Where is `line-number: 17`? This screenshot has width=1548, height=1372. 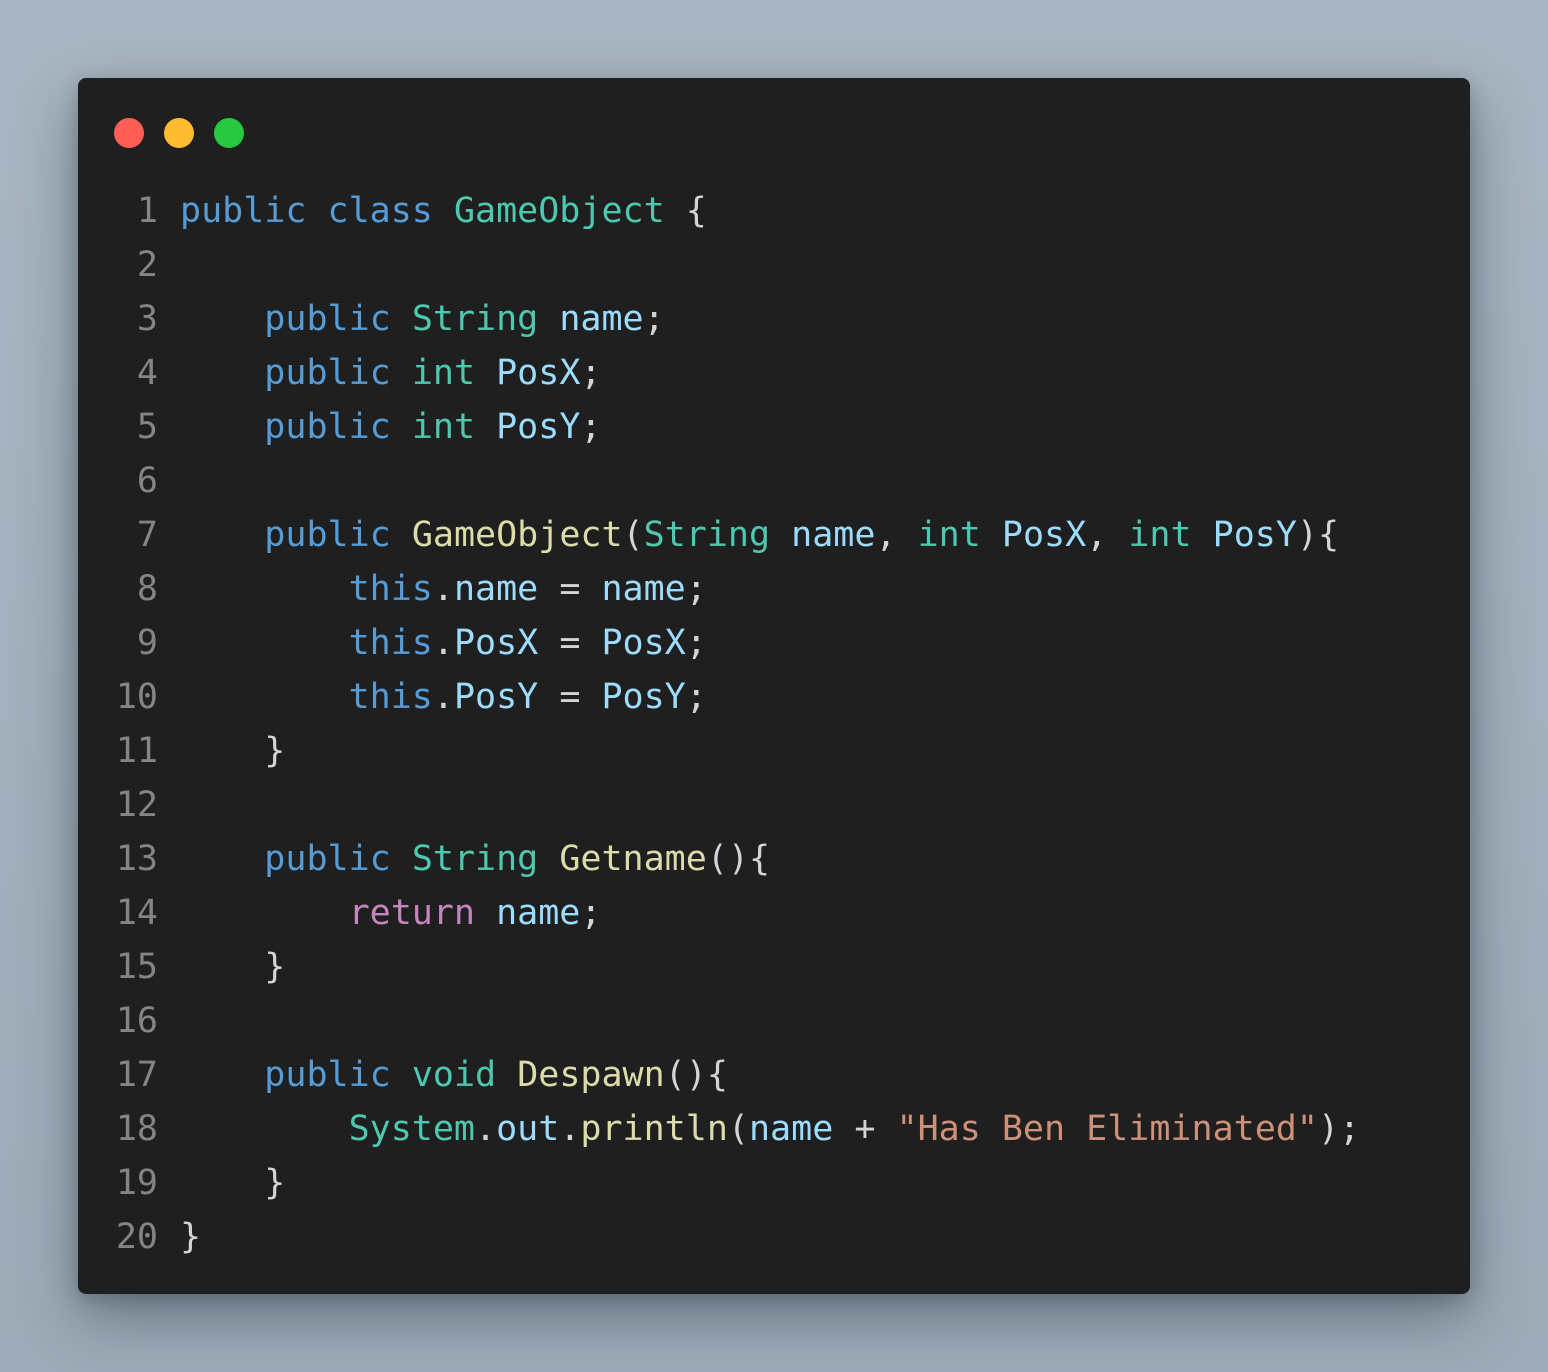
line-number: 17 is located at coordinates (136, 1075).